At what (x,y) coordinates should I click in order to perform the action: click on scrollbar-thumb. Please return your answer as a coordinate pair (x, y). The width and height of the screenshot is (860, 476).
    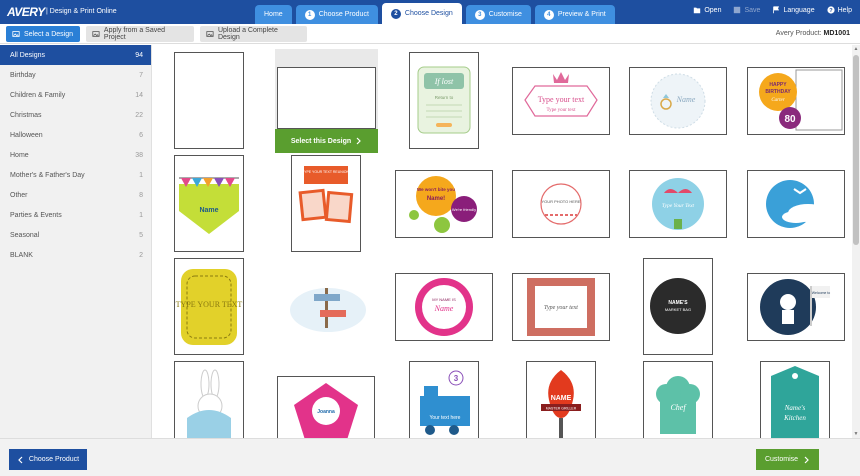
    Looking at the image, I should click on (856, 150).